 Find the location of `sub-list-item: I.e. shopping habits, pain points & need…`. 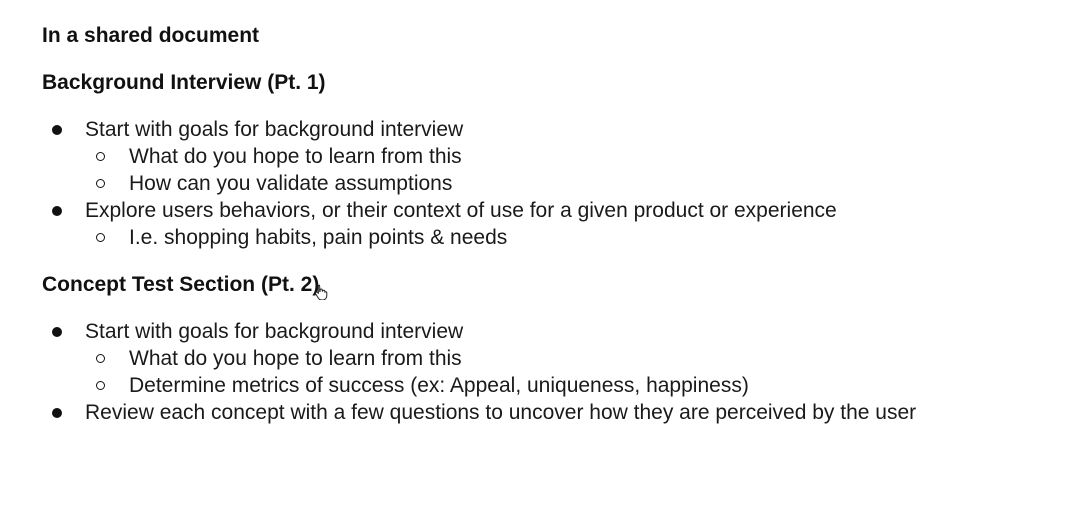

sub-list-item: I.e. shopping habits, pain points & need… is located at coordinates (550, 237).